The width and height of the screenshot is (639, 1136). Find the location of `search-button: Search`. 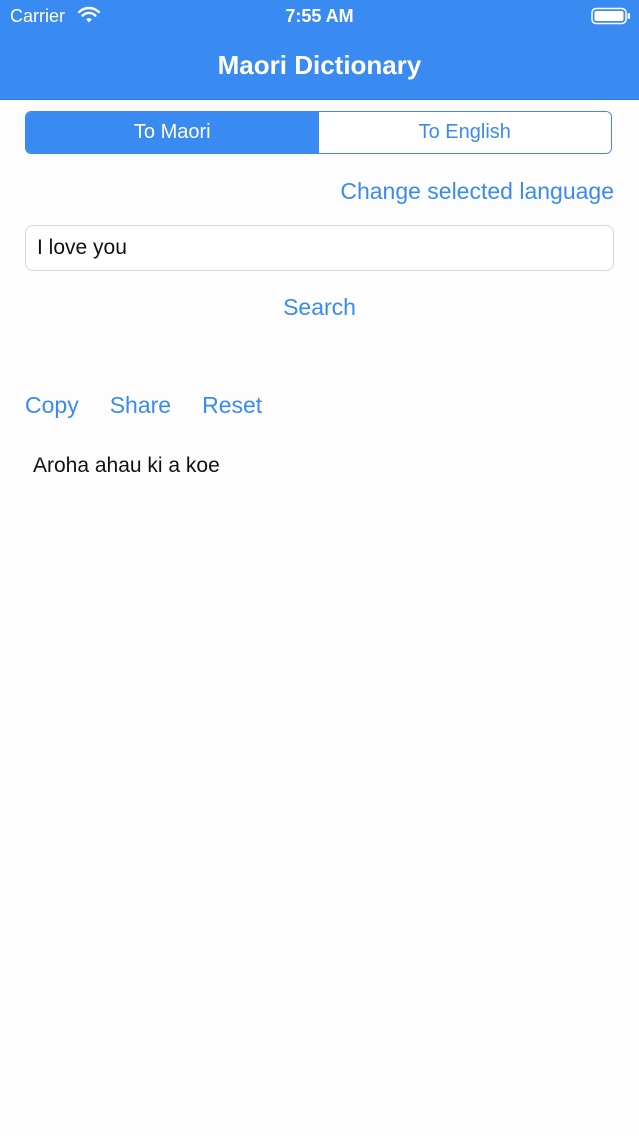

search-button: Search is located at coordinates (319, 307).